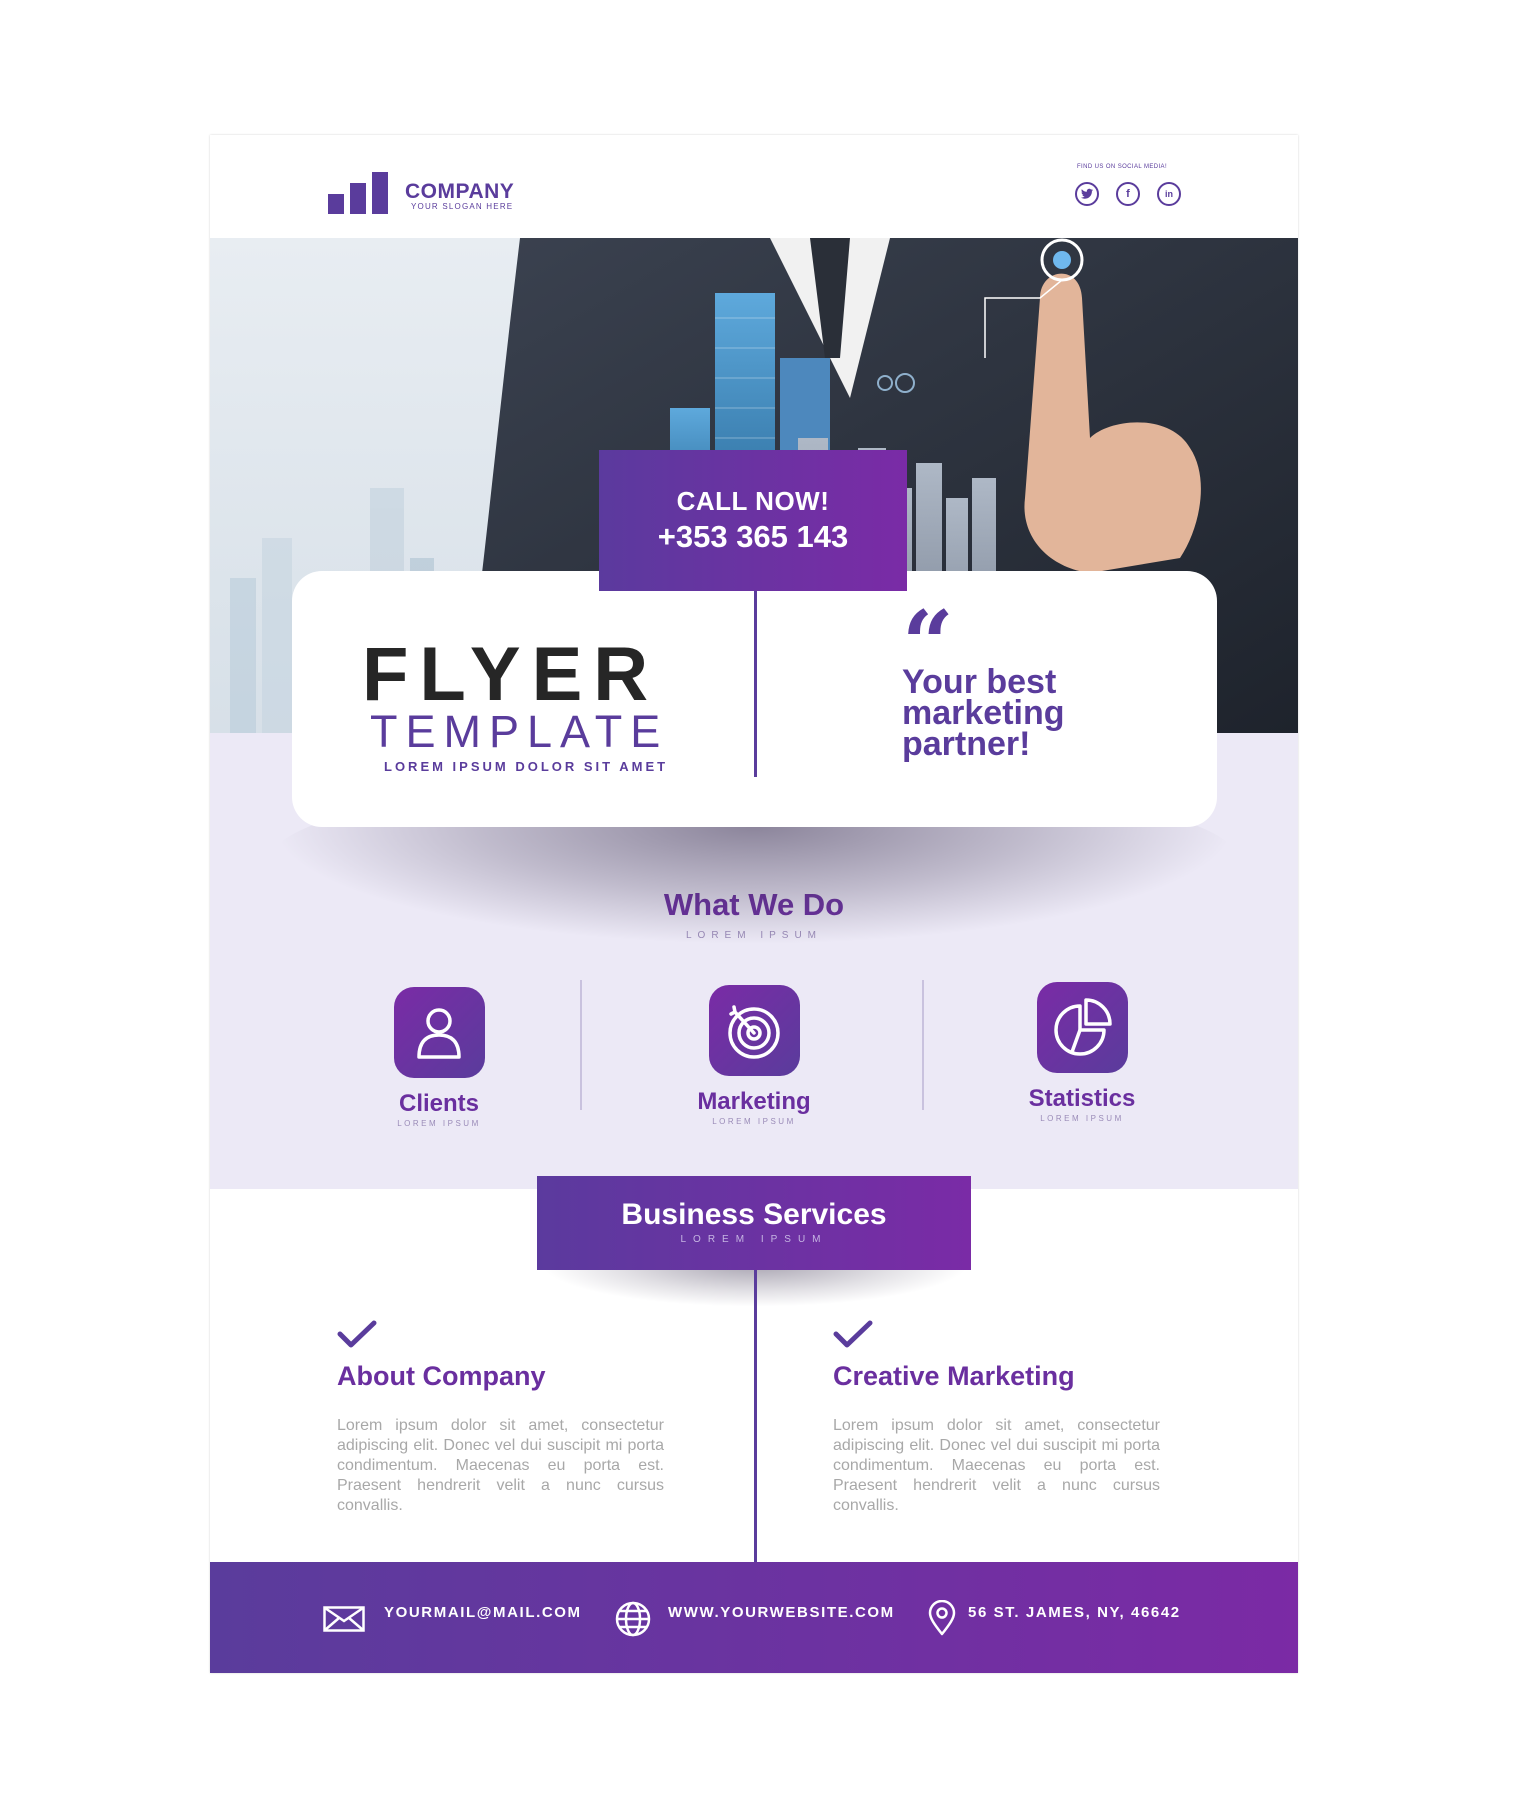 This screenshot has height=1799, width=1531. I want to click on company-logo: COMPANY YOUR SLOGAN HERE, so click(438, 193).